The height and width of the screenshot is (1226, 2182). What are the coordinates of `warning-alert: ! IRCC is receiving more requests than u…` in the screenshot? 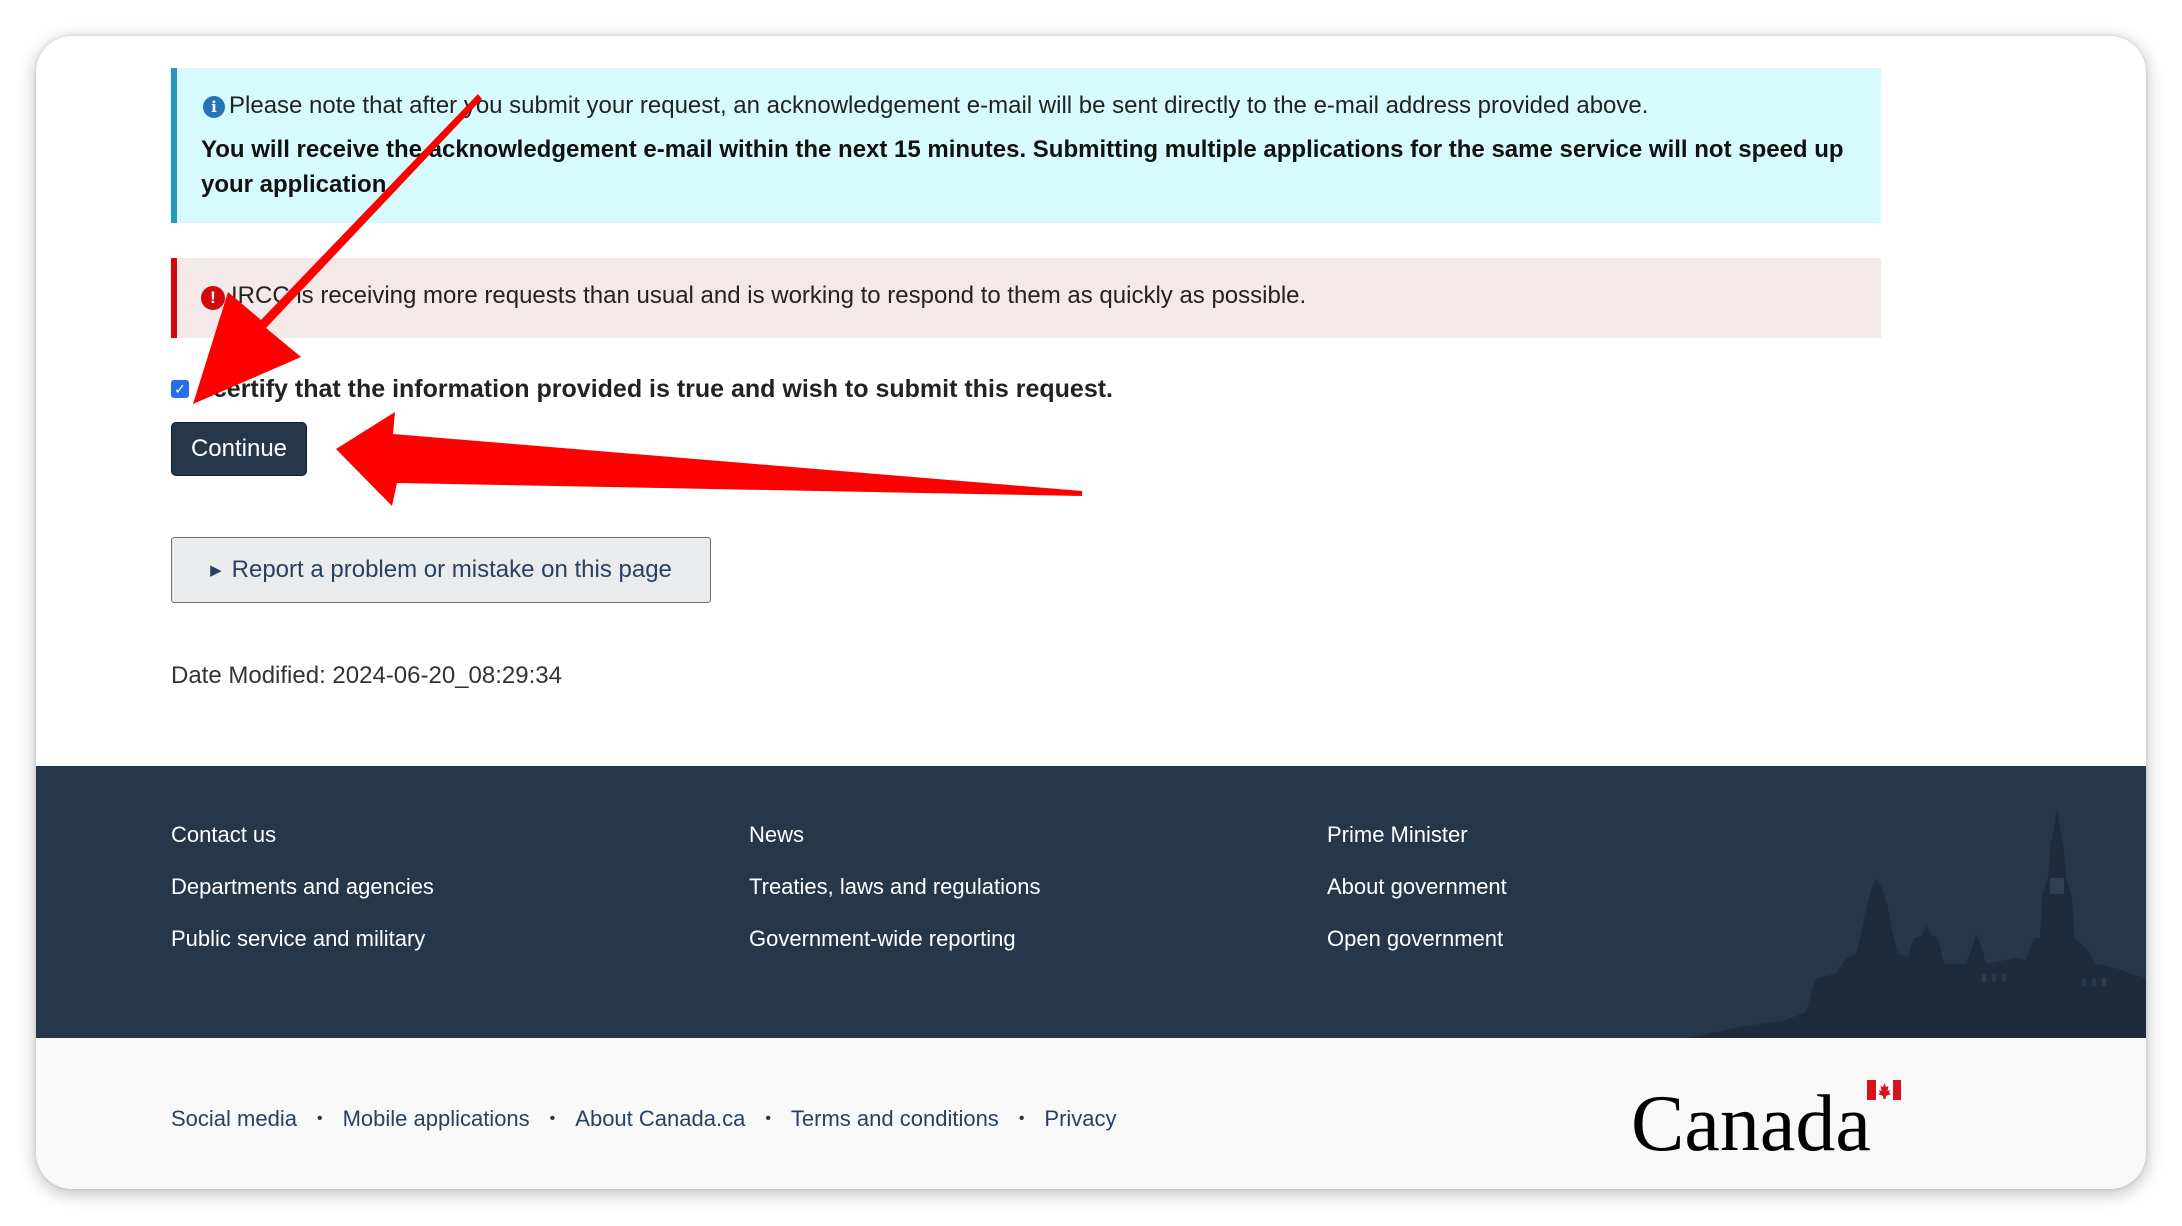 It's located at (1026, 298).